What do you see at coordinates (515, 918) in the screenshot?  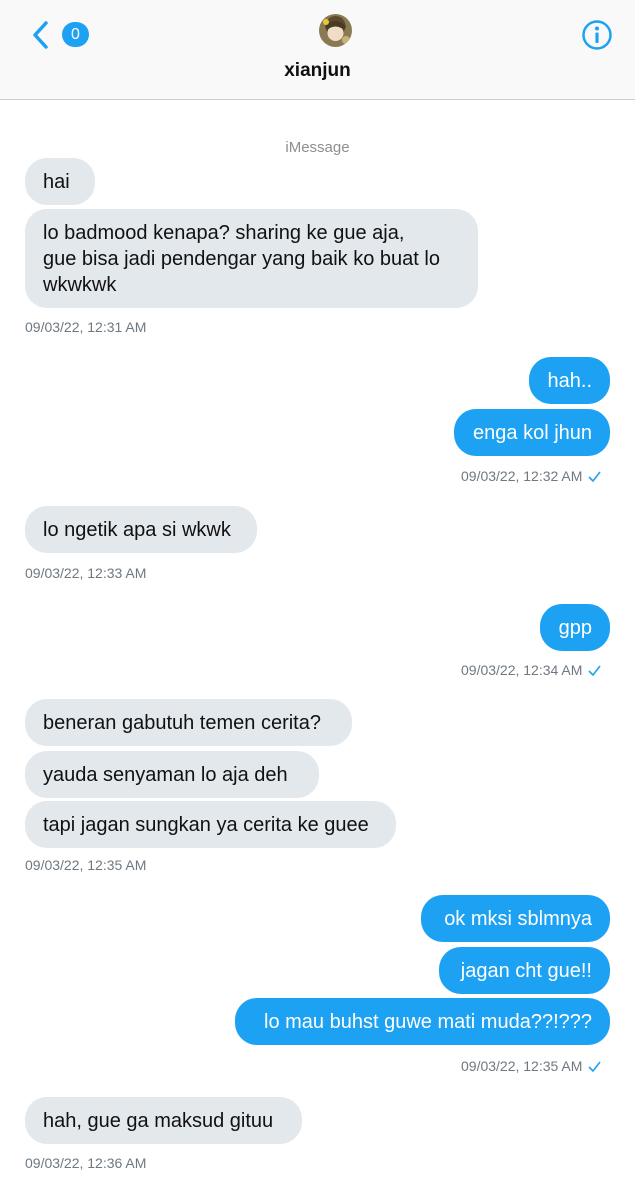 I see `outgoing-message: ok mksi sblmnya` at bounding box center [515, 918].